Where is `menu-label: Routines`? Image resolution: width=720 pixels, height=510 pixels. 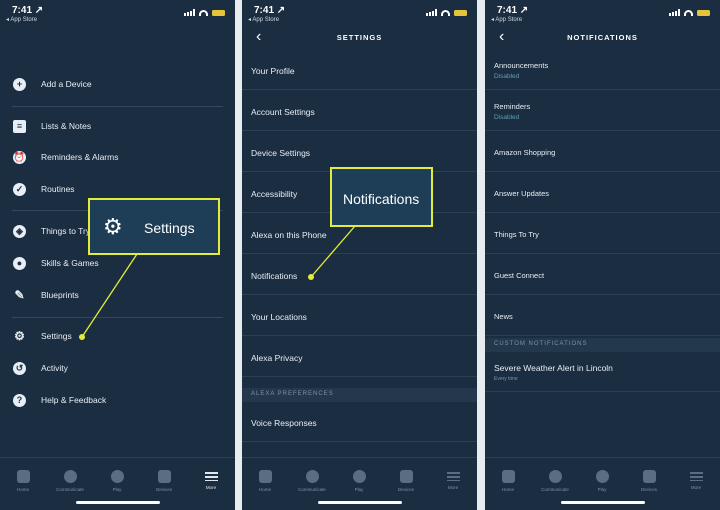 menu-label: Routines is located at coordinates (58, 189).